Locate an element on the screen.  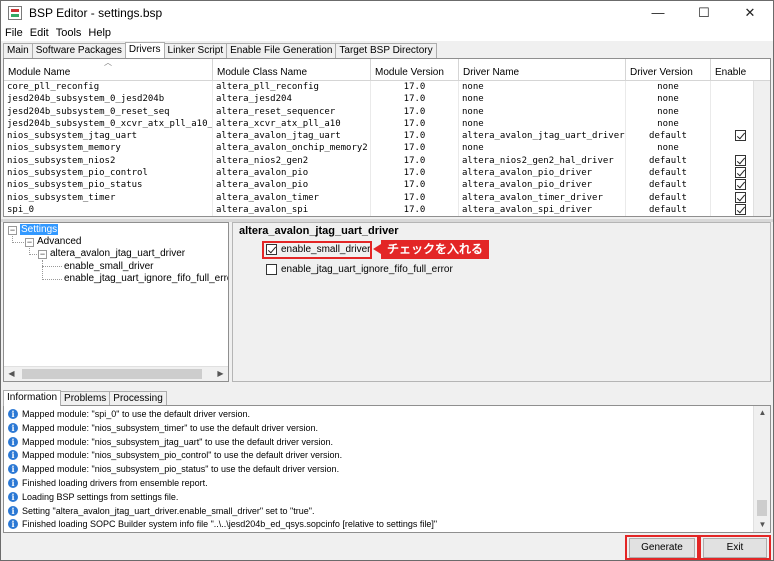
exit-button: Exit is located at coordinates (735, 548).